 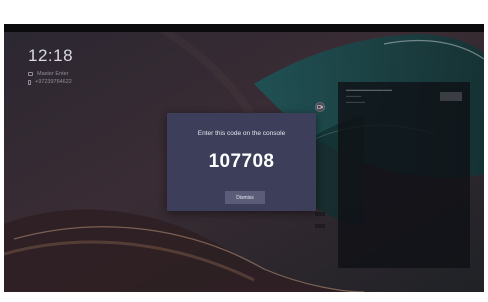 I want to click on clock-time: 12:18, so click(x=51, y=55).